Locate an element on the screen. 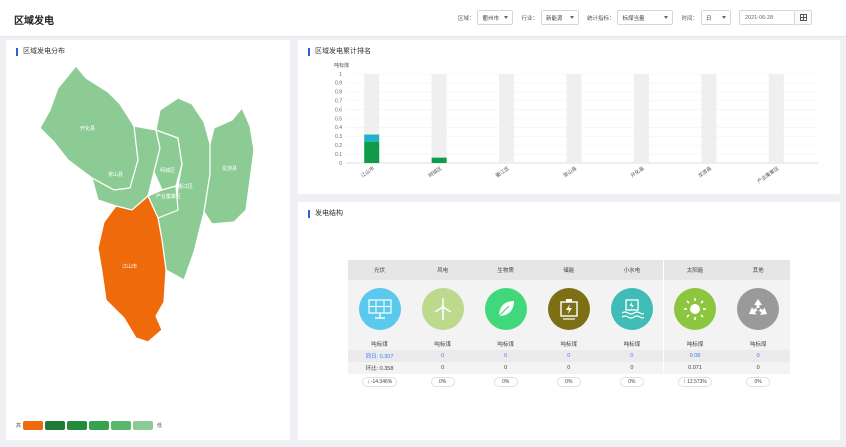  structure-column: 风电 吨标煤 0 0 0% is located at coordinates (443, 329).